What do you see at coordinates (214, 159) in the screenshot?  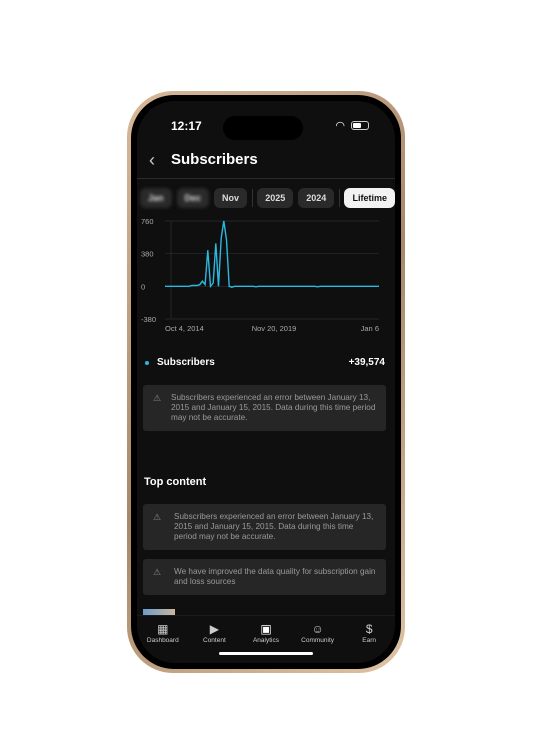 I see `page-title: Subscribers` at bounding box center [214, 159].